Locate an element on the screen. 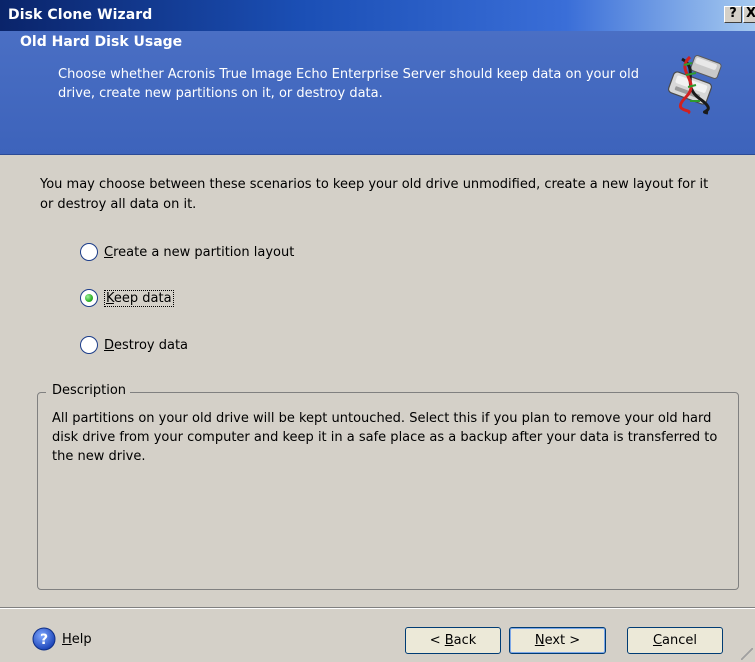  help-icon: ? is located at coordinates (44, 639).